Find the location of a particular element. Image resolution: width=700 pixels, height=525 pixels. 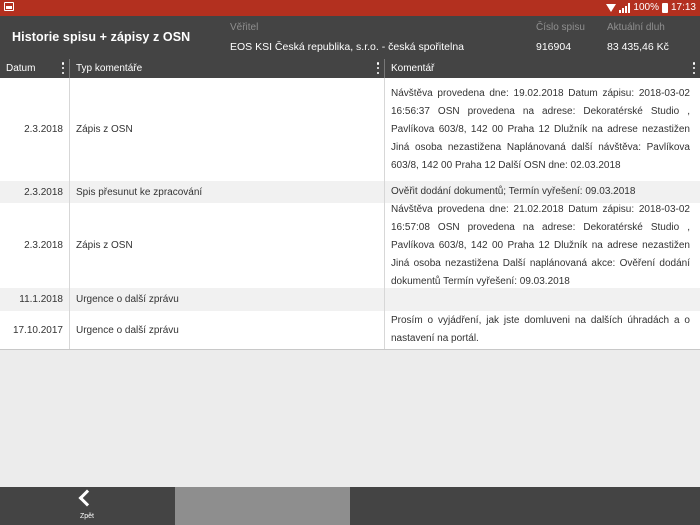

current-debt-label: Aktuální dluh is located at coordinates (636, 27).